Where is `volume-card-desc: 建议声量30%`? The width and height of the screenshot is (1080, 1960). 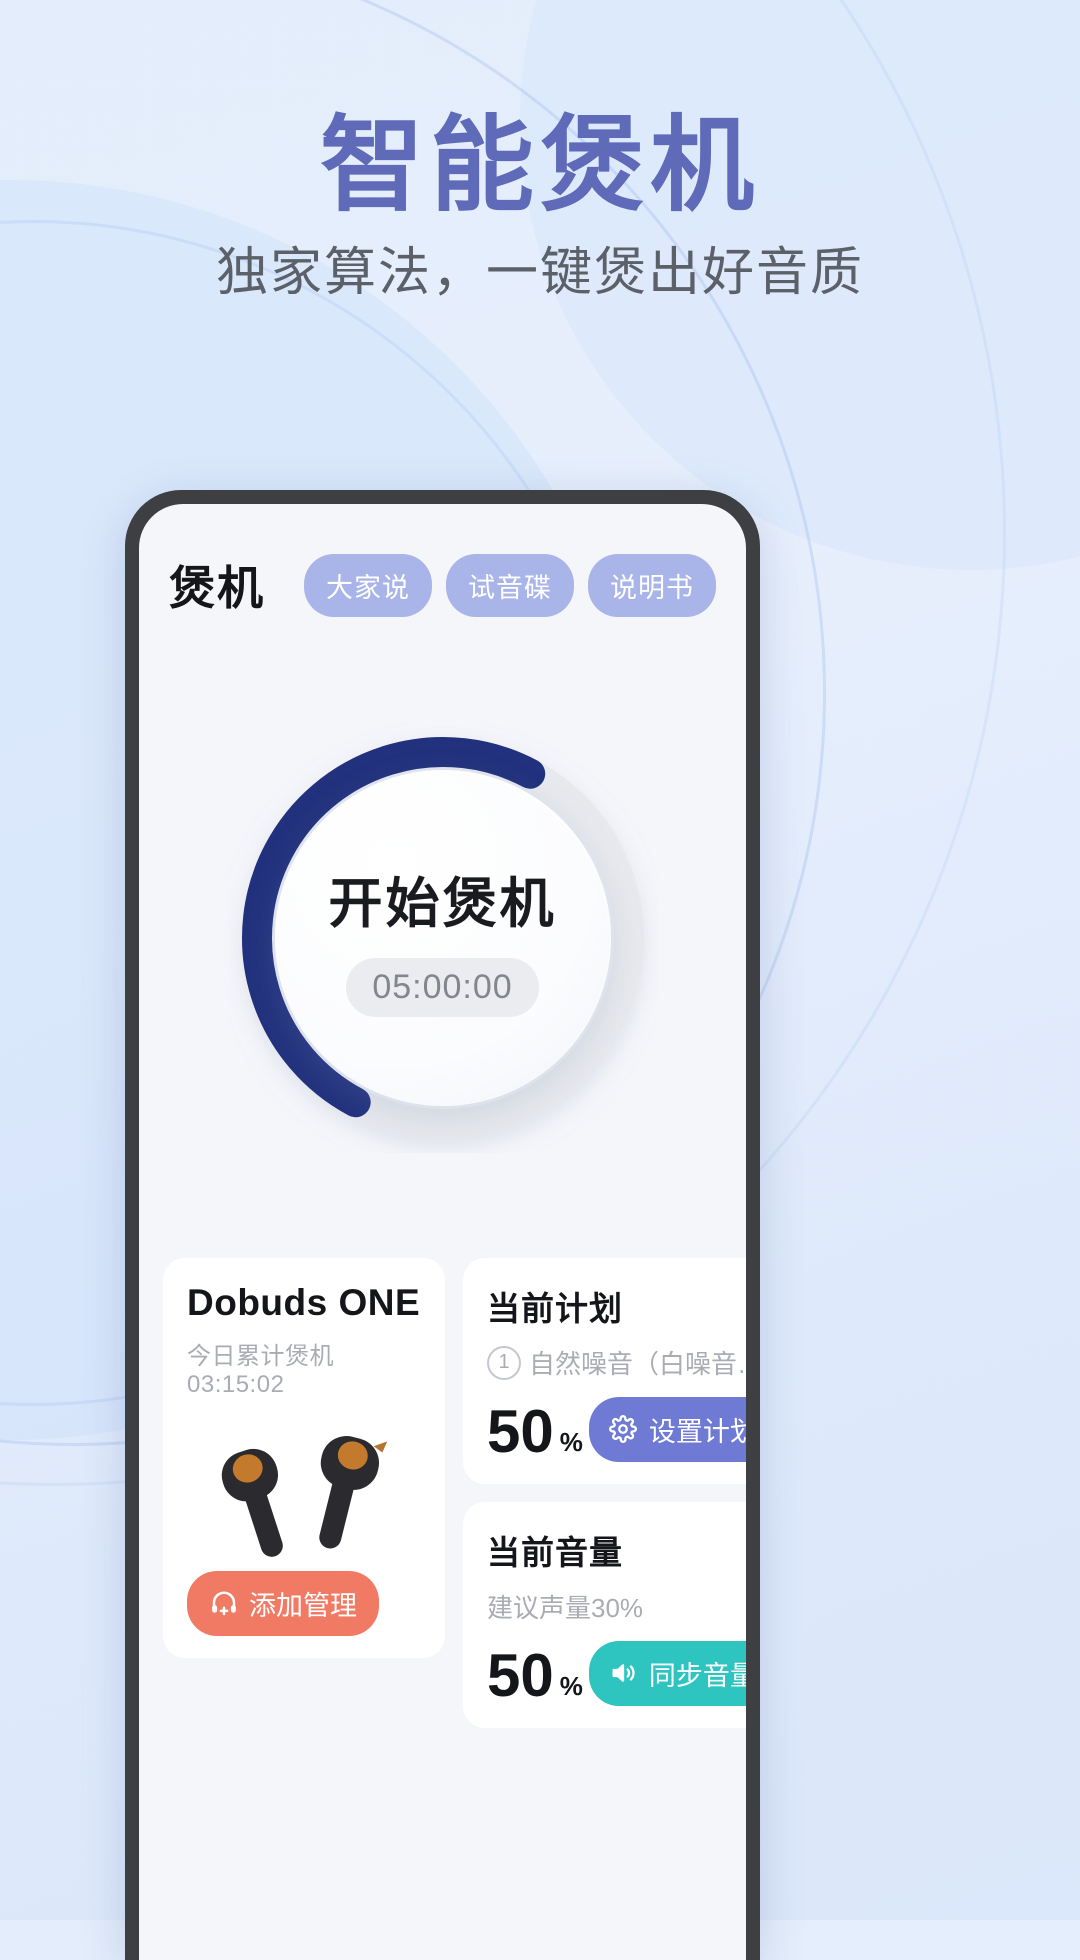 volume-card-desc: 建议声量30% is located at coordinates (616, 1606).